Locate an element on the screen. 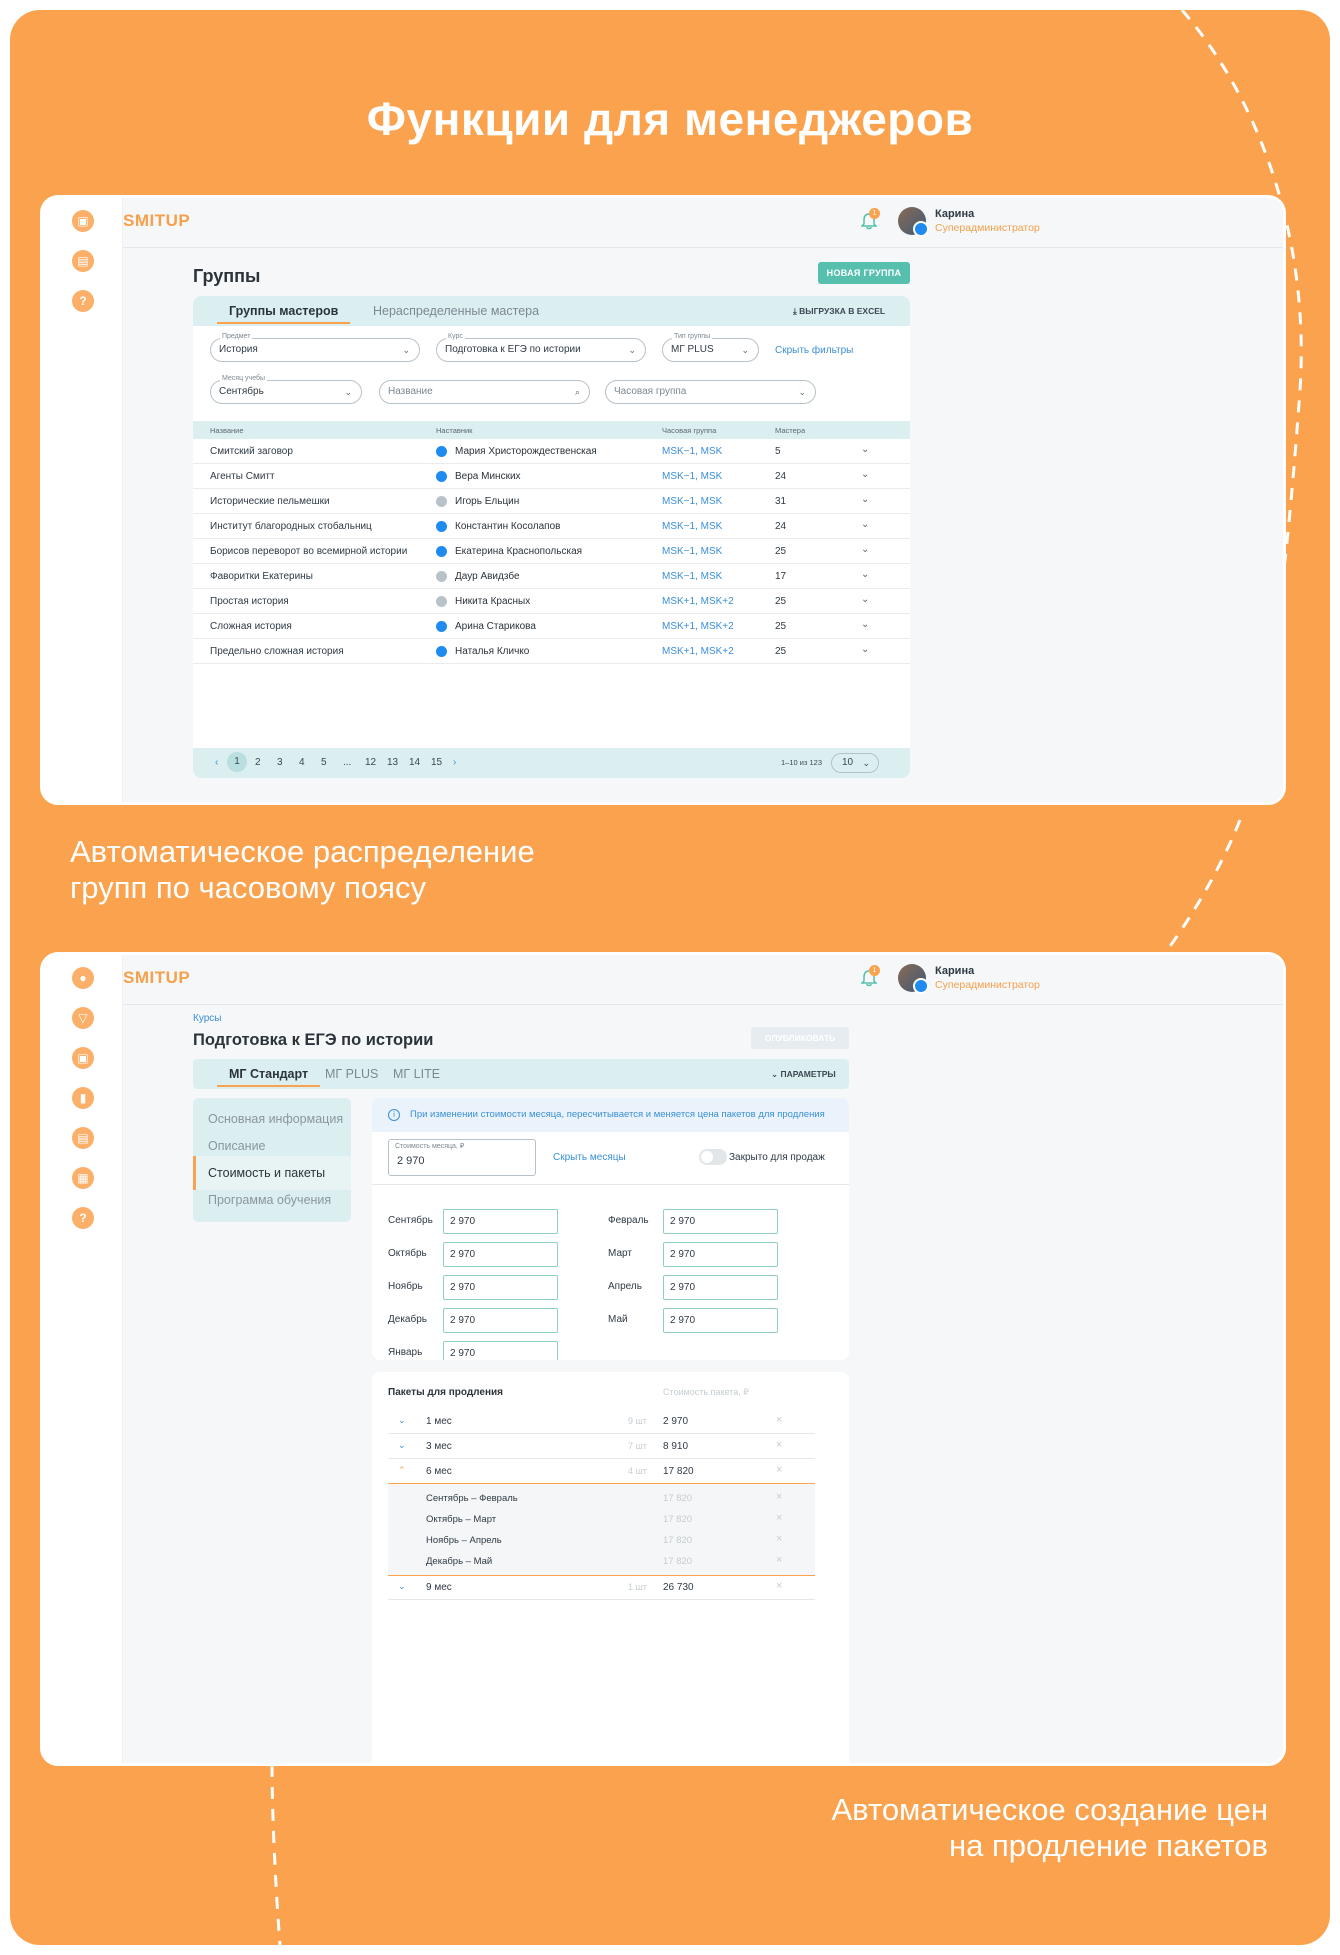 This screenshot has width=1340, height=1955. mentor-name: Арина Старикова is located at coordinates (495, 626).